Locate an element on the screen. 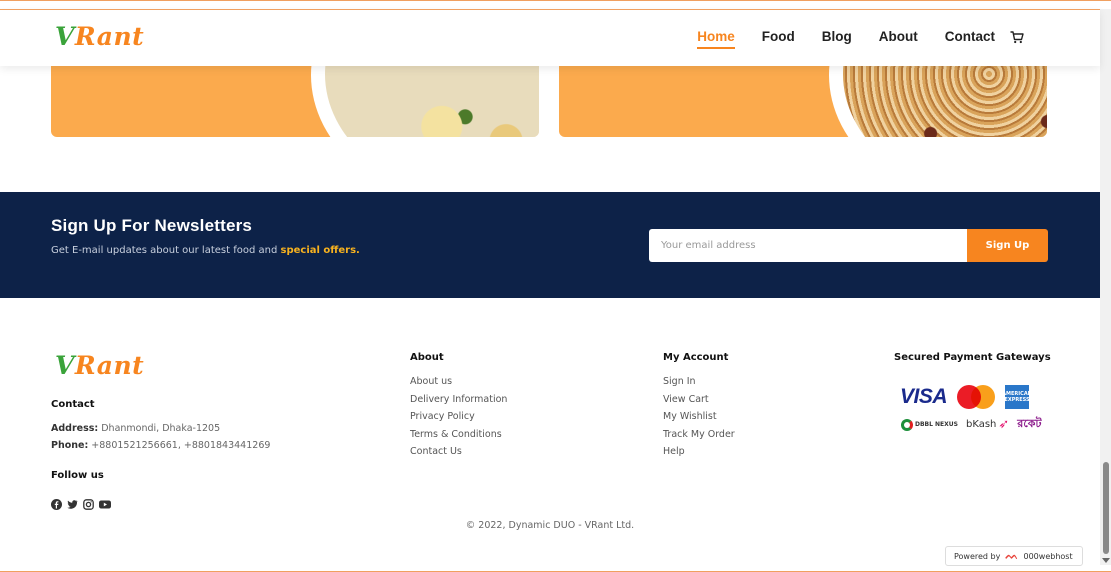 Image resolution: width=1111 pixels, height=572 pixels. main-nav: Home Food Blog About Contact is located at coordinates (846, 39).